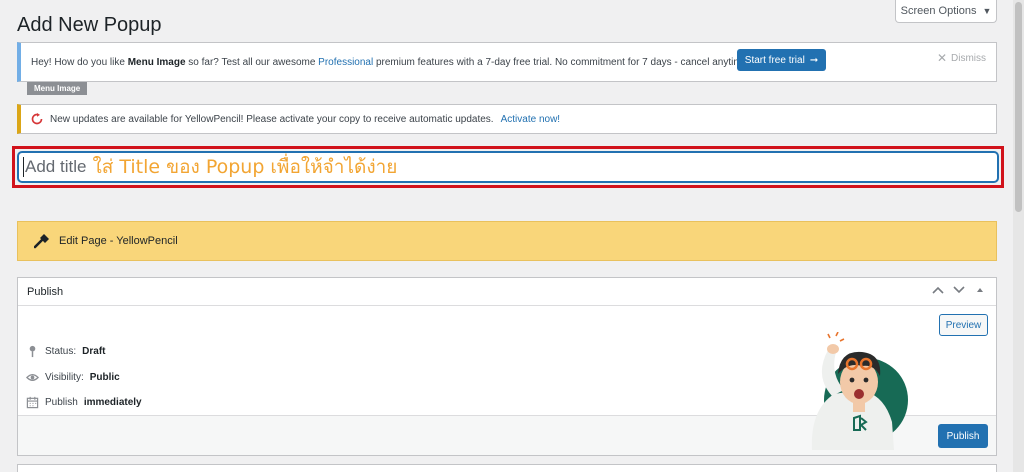 This screenshot has width=1024, height=472. What do you see at coordinates (73, 377) in the screenshot?
I see `visibility-row: Visibility: Public` at bounding box center [73, 377].